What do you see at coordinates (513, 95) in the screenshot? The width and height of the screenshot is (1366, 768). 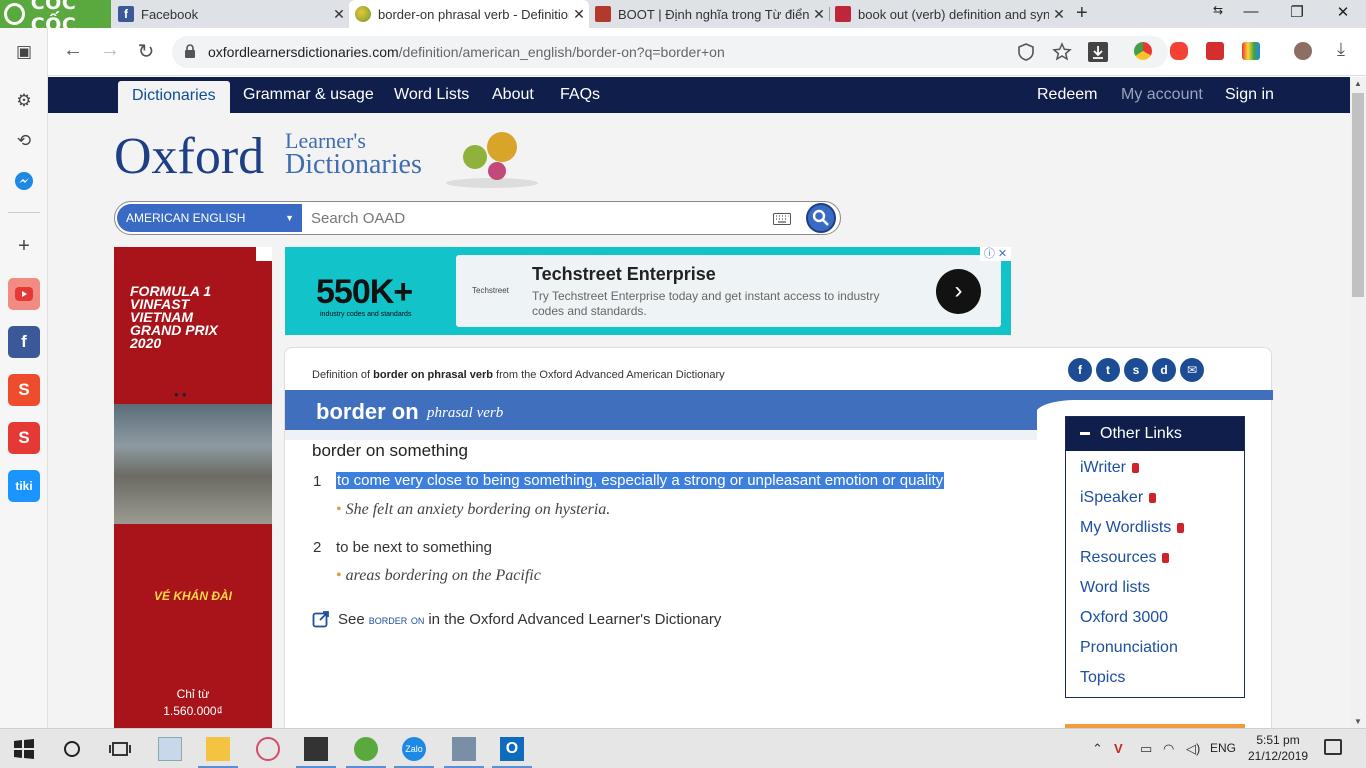 I see `nav-about: About` at bounding box center [513, 95].